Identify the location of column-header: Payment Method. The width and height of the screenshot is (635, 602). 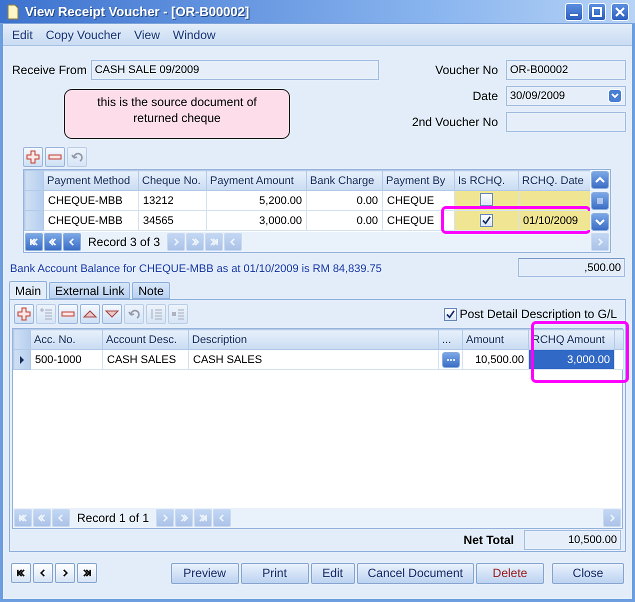
(91, 180).